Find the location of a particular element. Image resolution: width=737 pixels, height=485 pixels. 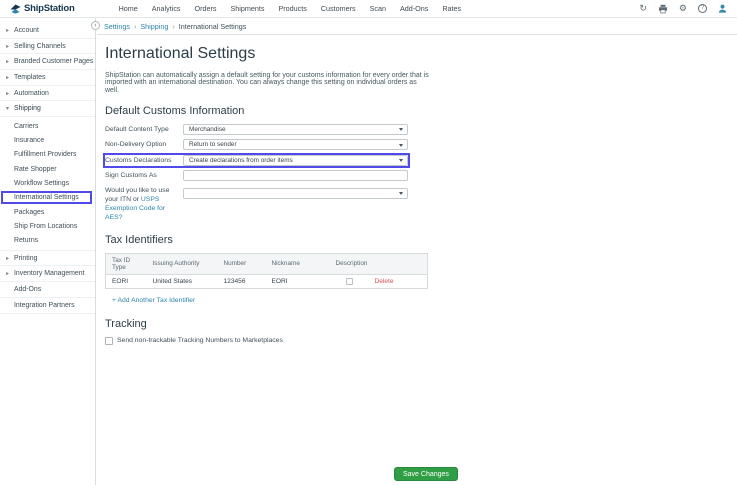

sidebar-item-selling-channels: ▸ Selling Channels is located at coordinates (47, 47).